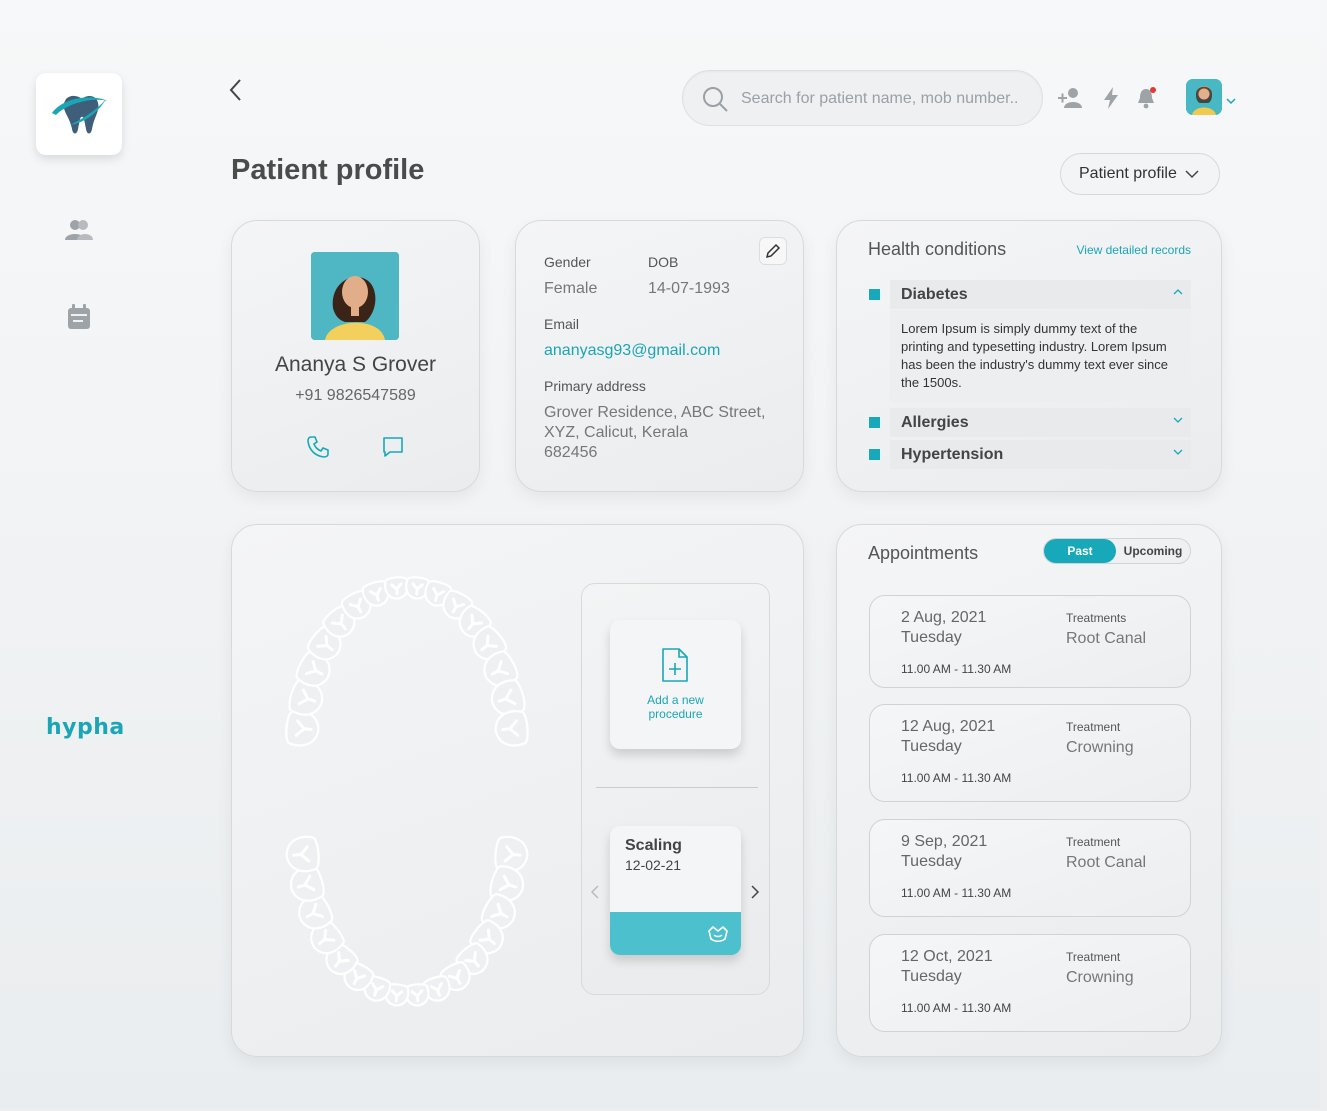 This screenshot has height=1111, width=1327. I want to click on view-select-label: Patient profile, so click(1128, 173).